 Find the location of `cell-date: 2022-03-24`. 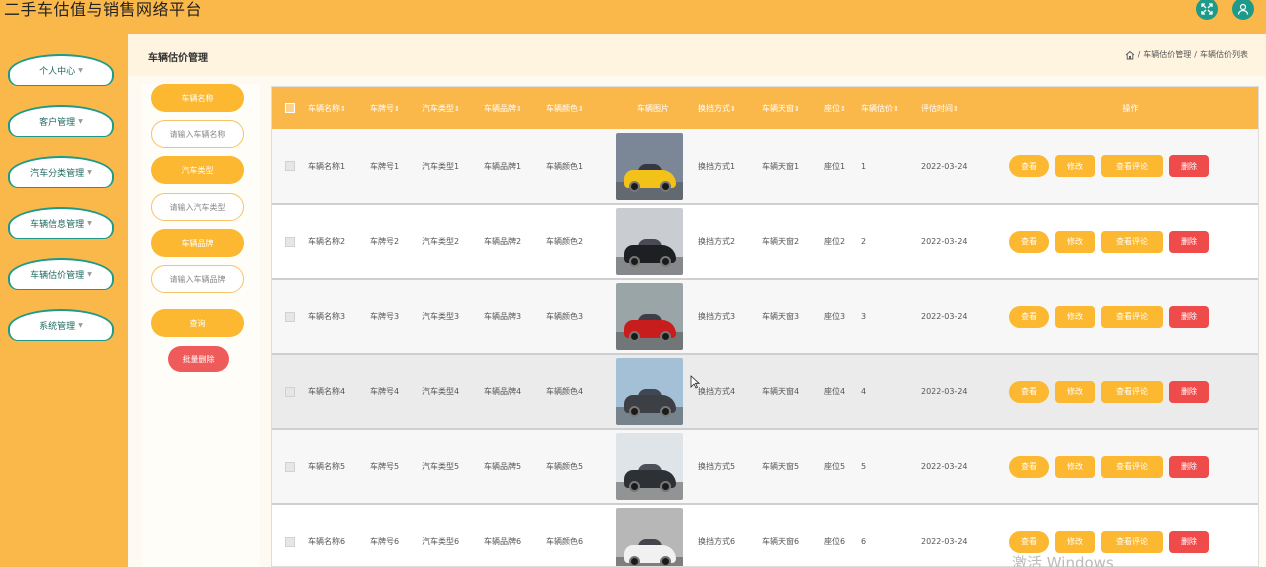

cell-date: 2022-03-24 is located at coordinates (944, 316).